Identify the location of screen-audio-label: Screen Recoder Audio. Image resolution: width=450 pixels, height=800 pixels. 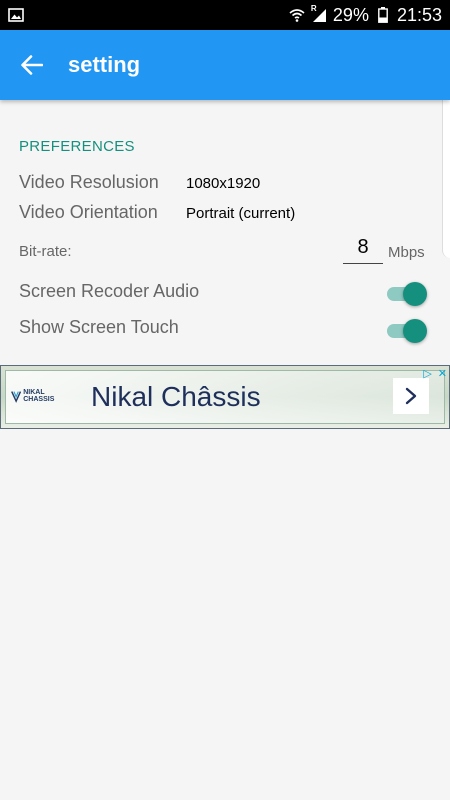
(109, 291).